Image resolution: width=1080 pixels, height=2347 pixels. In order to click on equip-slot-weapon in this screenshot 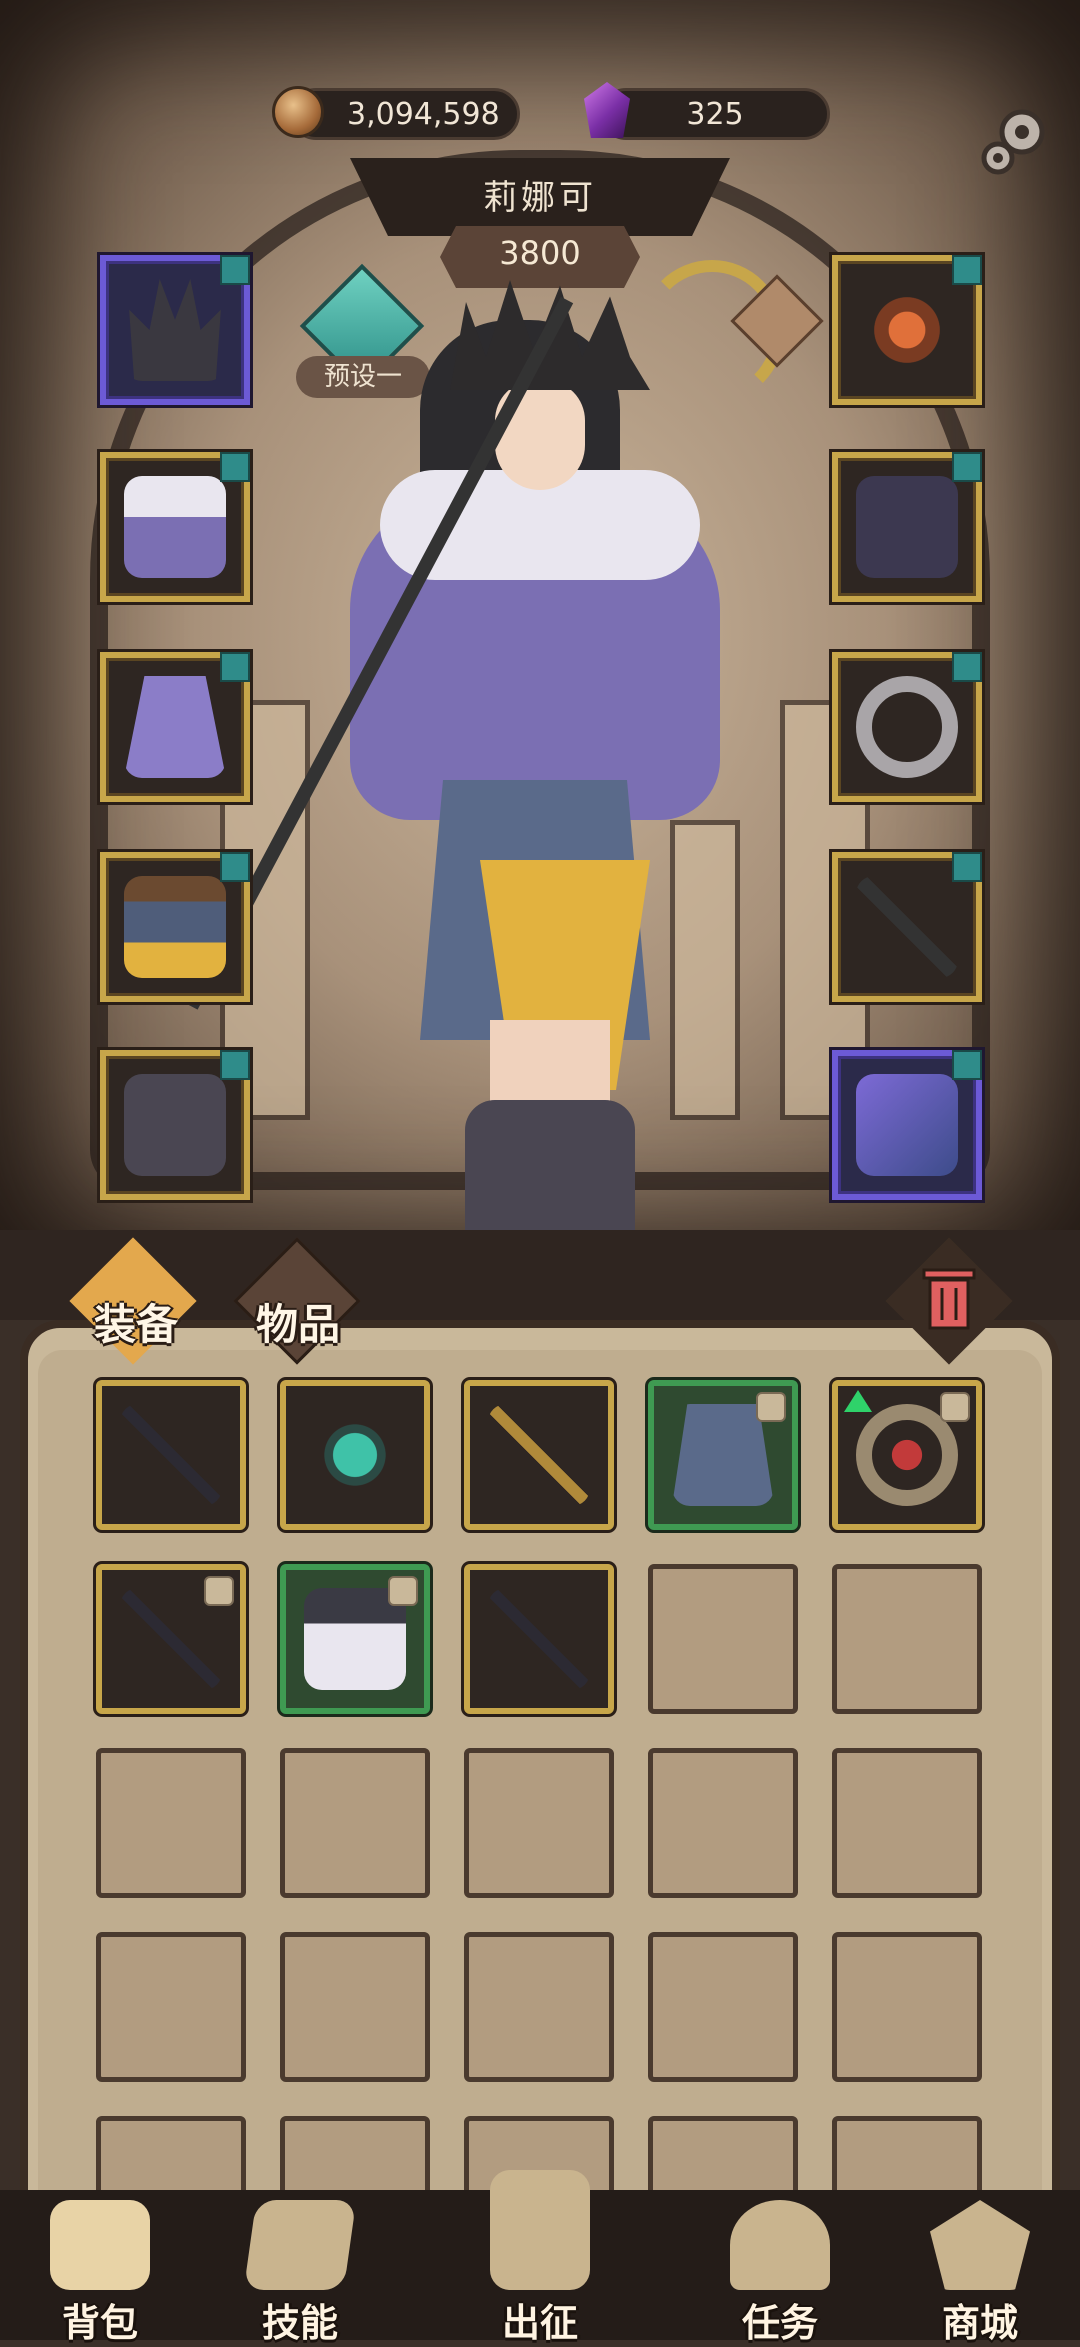, I will do `click(907, 927)`.